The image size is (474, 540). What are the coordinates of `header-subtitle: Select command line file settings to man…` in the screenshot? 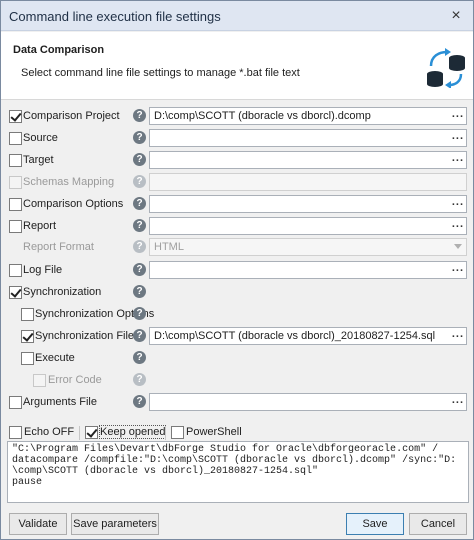 It's located at (160, 73).